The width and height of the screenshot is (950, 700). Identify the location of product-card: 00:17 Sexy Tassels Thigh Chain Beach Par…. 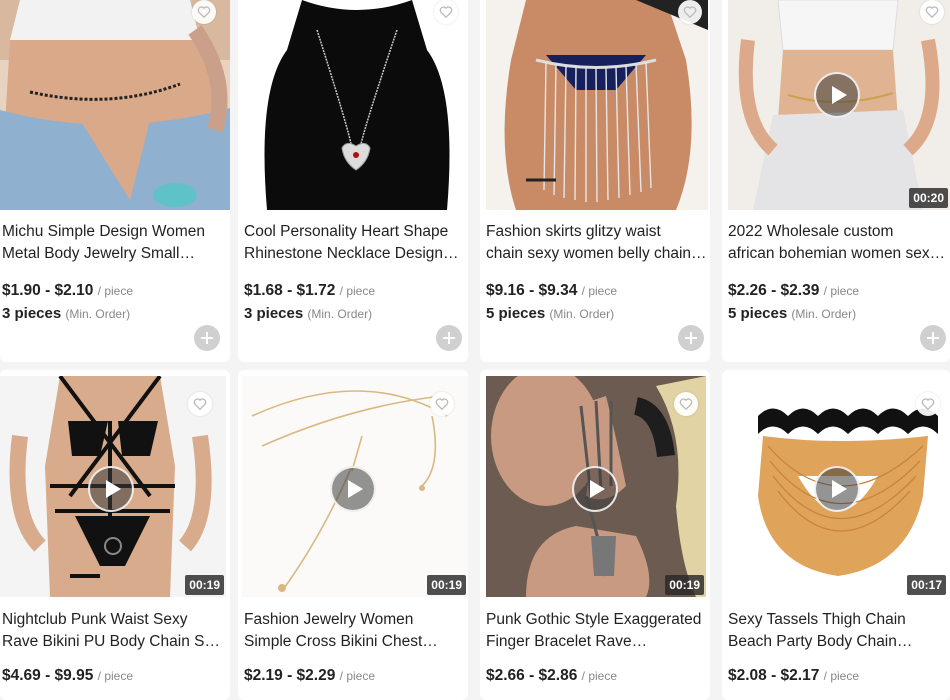
(836, 535).